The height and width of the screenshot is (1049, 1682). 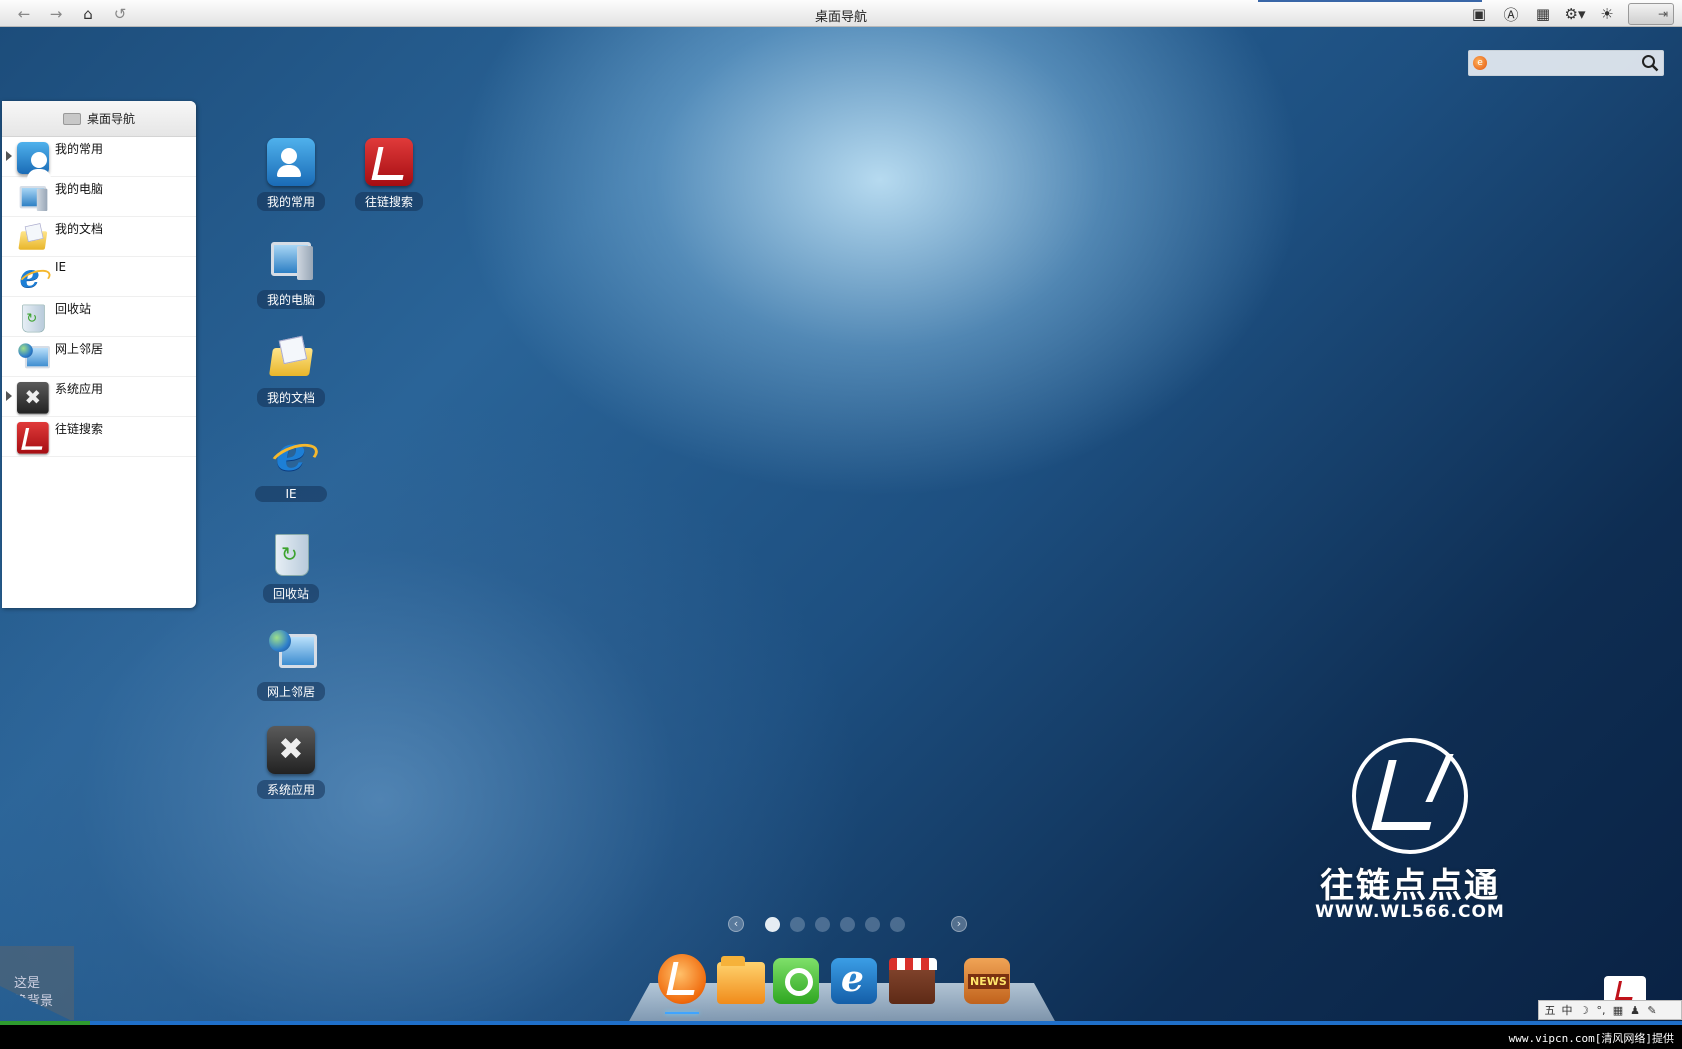 What do you see at coordinates (79, 389) in the screenshot?
I see `nav-item-label: 系统应用` at bounding box center [79, 389].